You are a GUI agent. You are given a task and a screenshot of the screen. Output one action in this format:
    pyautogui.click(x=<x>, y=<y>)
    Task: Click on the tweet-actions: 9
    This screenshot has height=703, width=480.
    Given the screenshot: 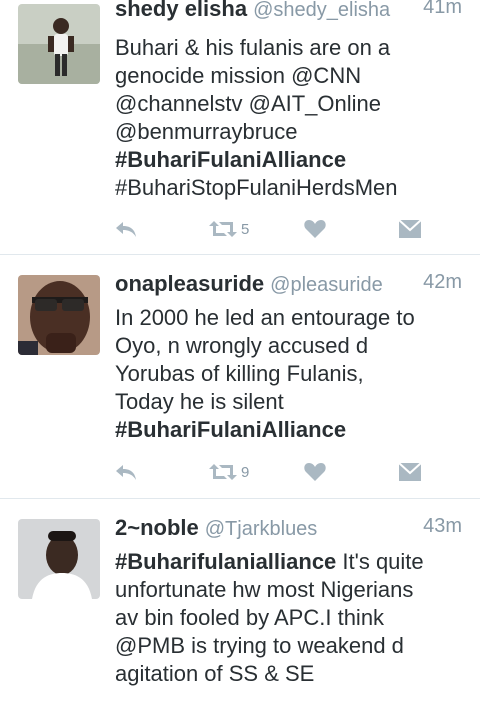 What is the action you would take?
    pyautogui.click(x=275, y=472)
    